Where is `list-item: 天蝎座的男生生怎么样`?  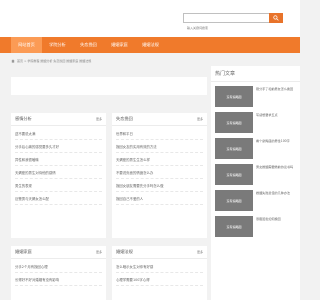 list-item: 天蝎座的男生生怎么样 is located at coordinates (159, 159).